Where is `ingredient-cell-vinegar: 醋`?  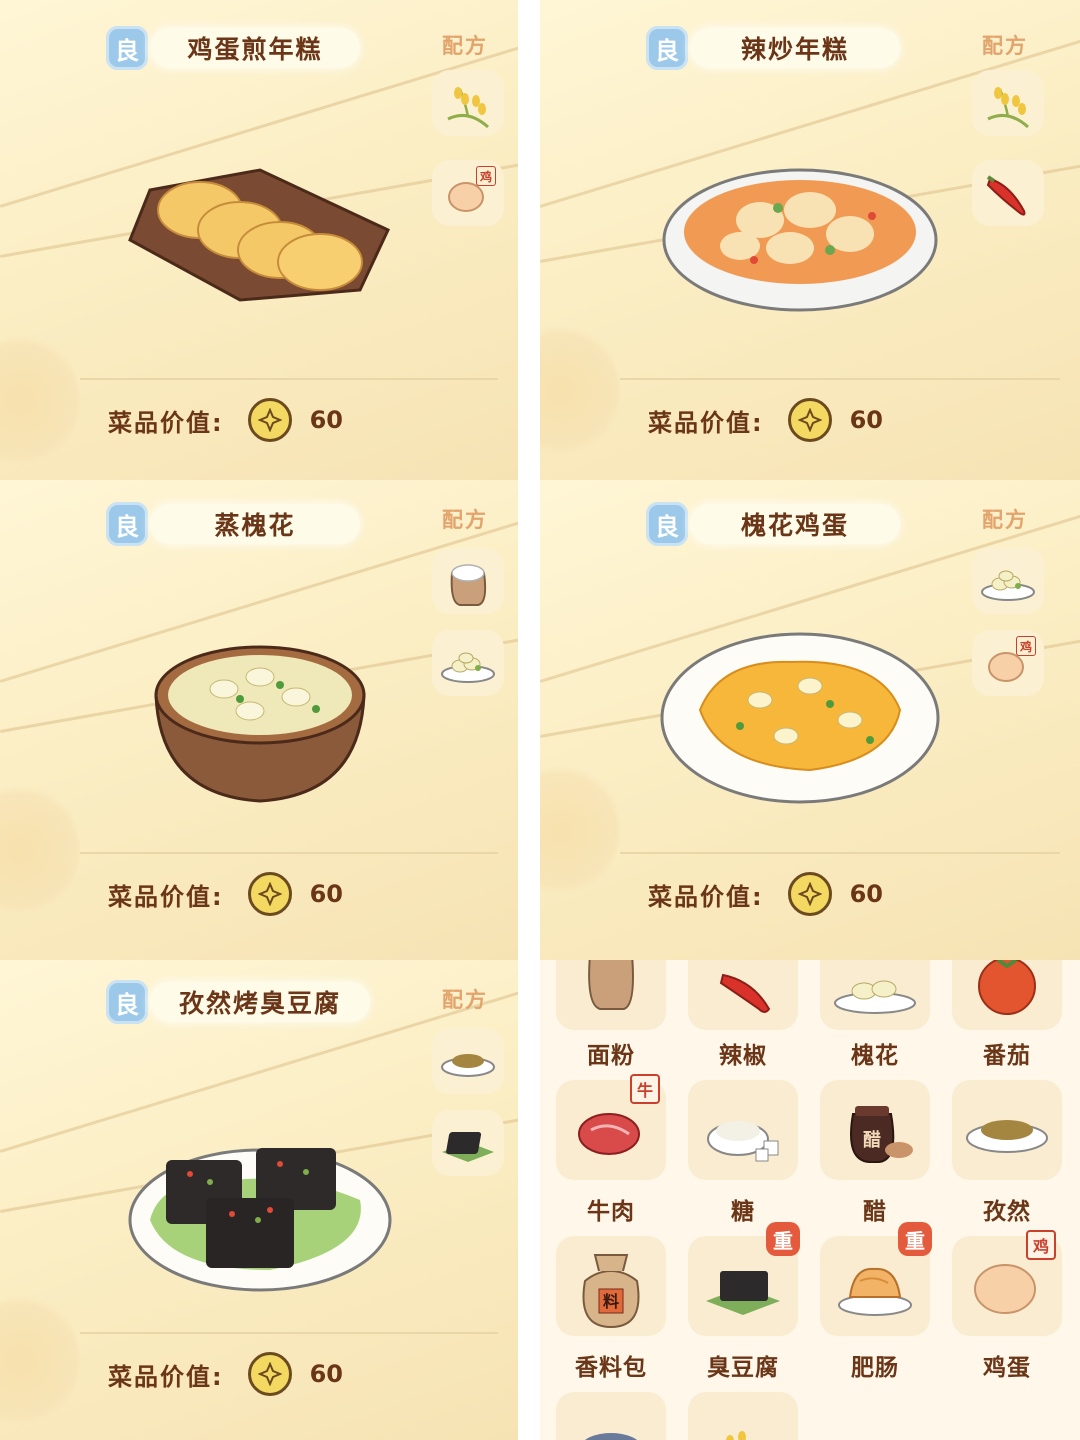 ingredient-cell-vinegar: 醋 is located at coordinates (875, 1130).